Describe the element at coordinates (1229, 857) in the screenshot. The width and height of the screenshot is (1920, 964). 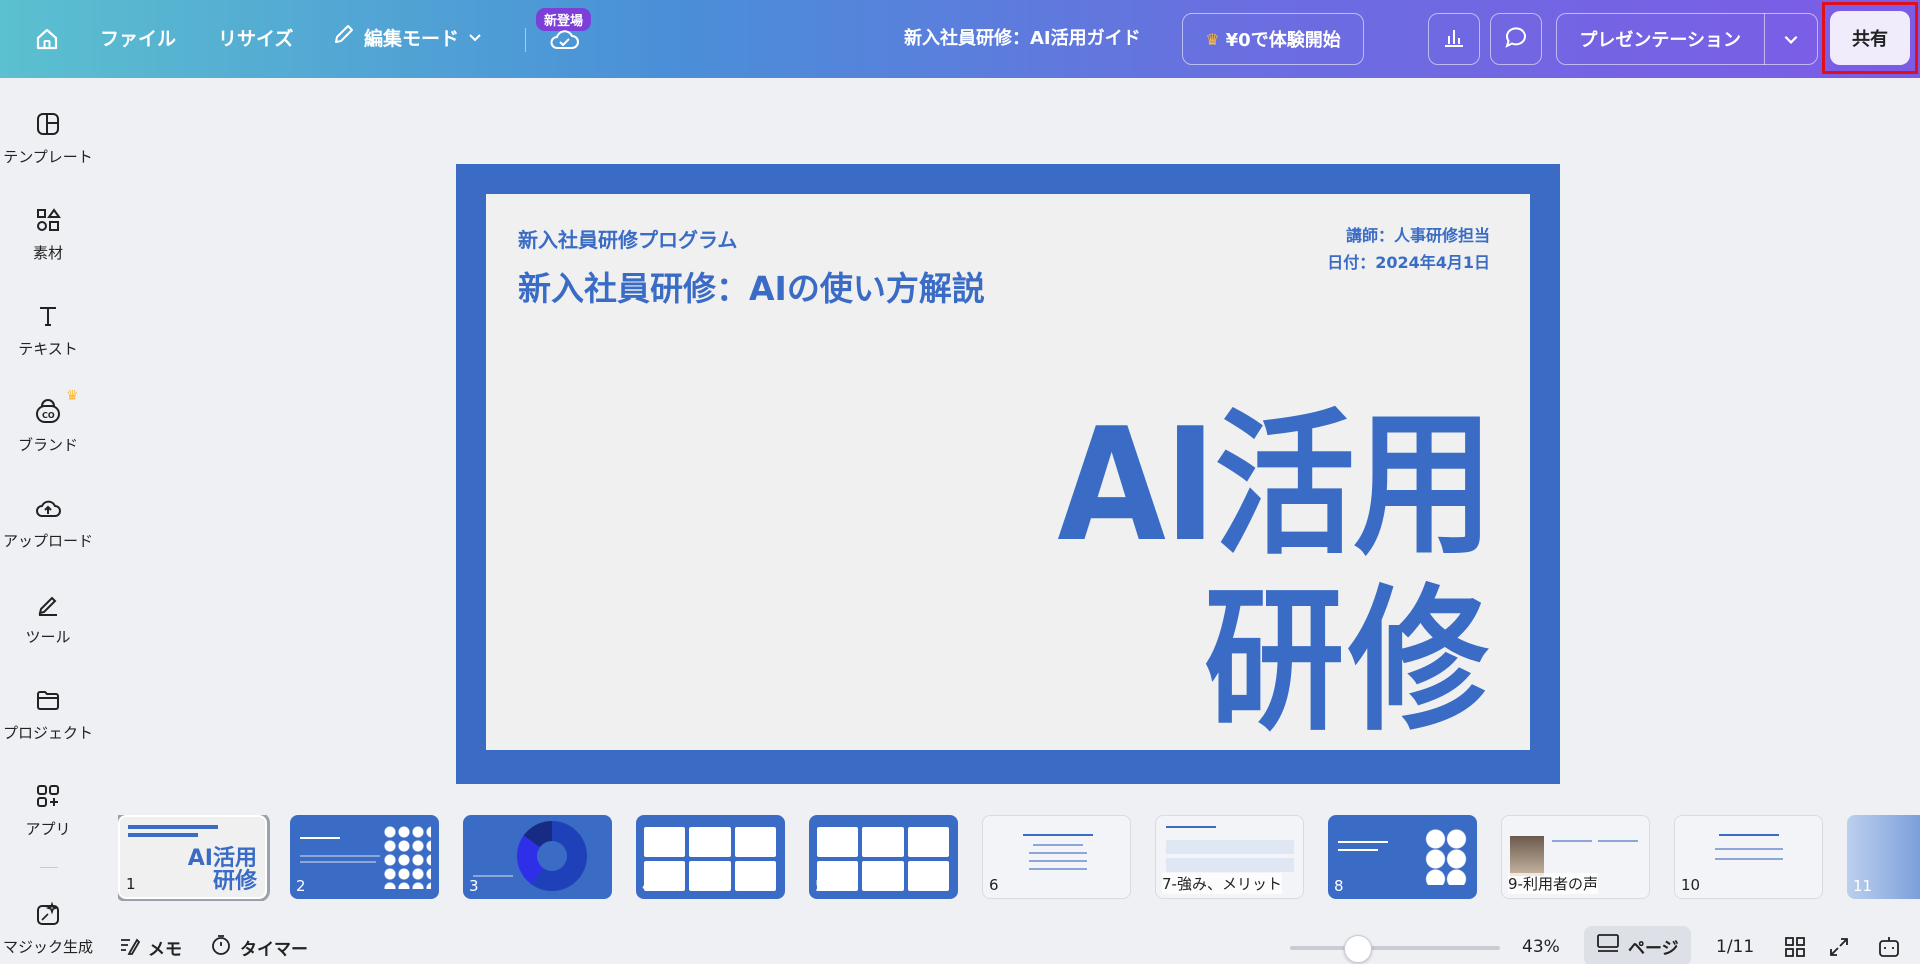
I see `page-thumbnail: 7-強み、メリット` at that location.